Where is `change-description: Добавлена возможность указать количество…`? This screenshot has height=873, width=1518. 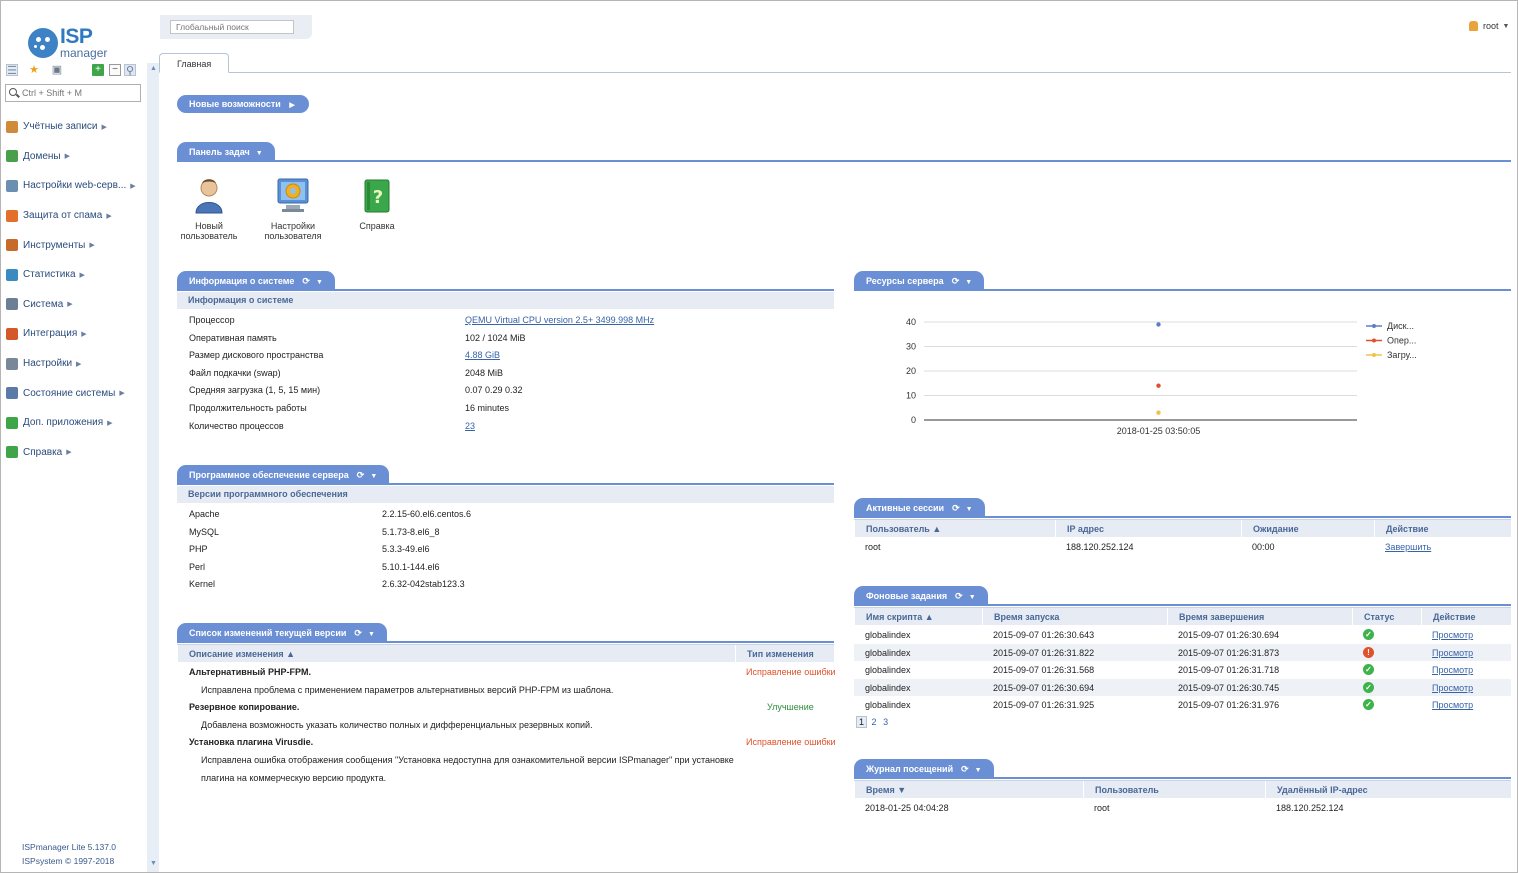
change-description: Добавлена возможность указать количество… is located at coordinates (397, 725).